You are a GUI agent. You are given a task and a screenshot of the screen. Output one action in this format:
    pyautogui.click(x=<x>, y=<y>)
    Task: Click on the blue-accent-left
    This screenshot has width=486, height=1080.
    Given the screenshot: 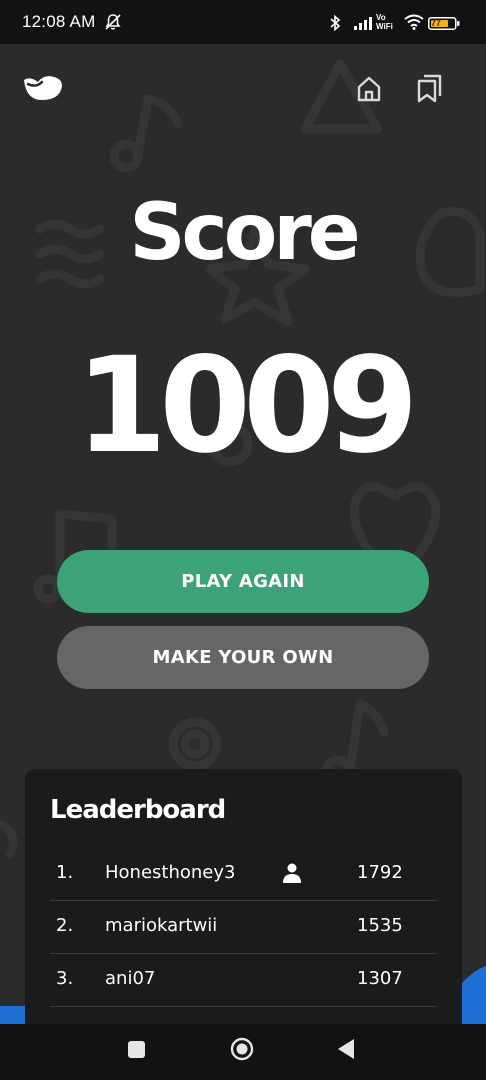 What is the action you would take?
    pyautogui.click(x=13, y=1015)
    